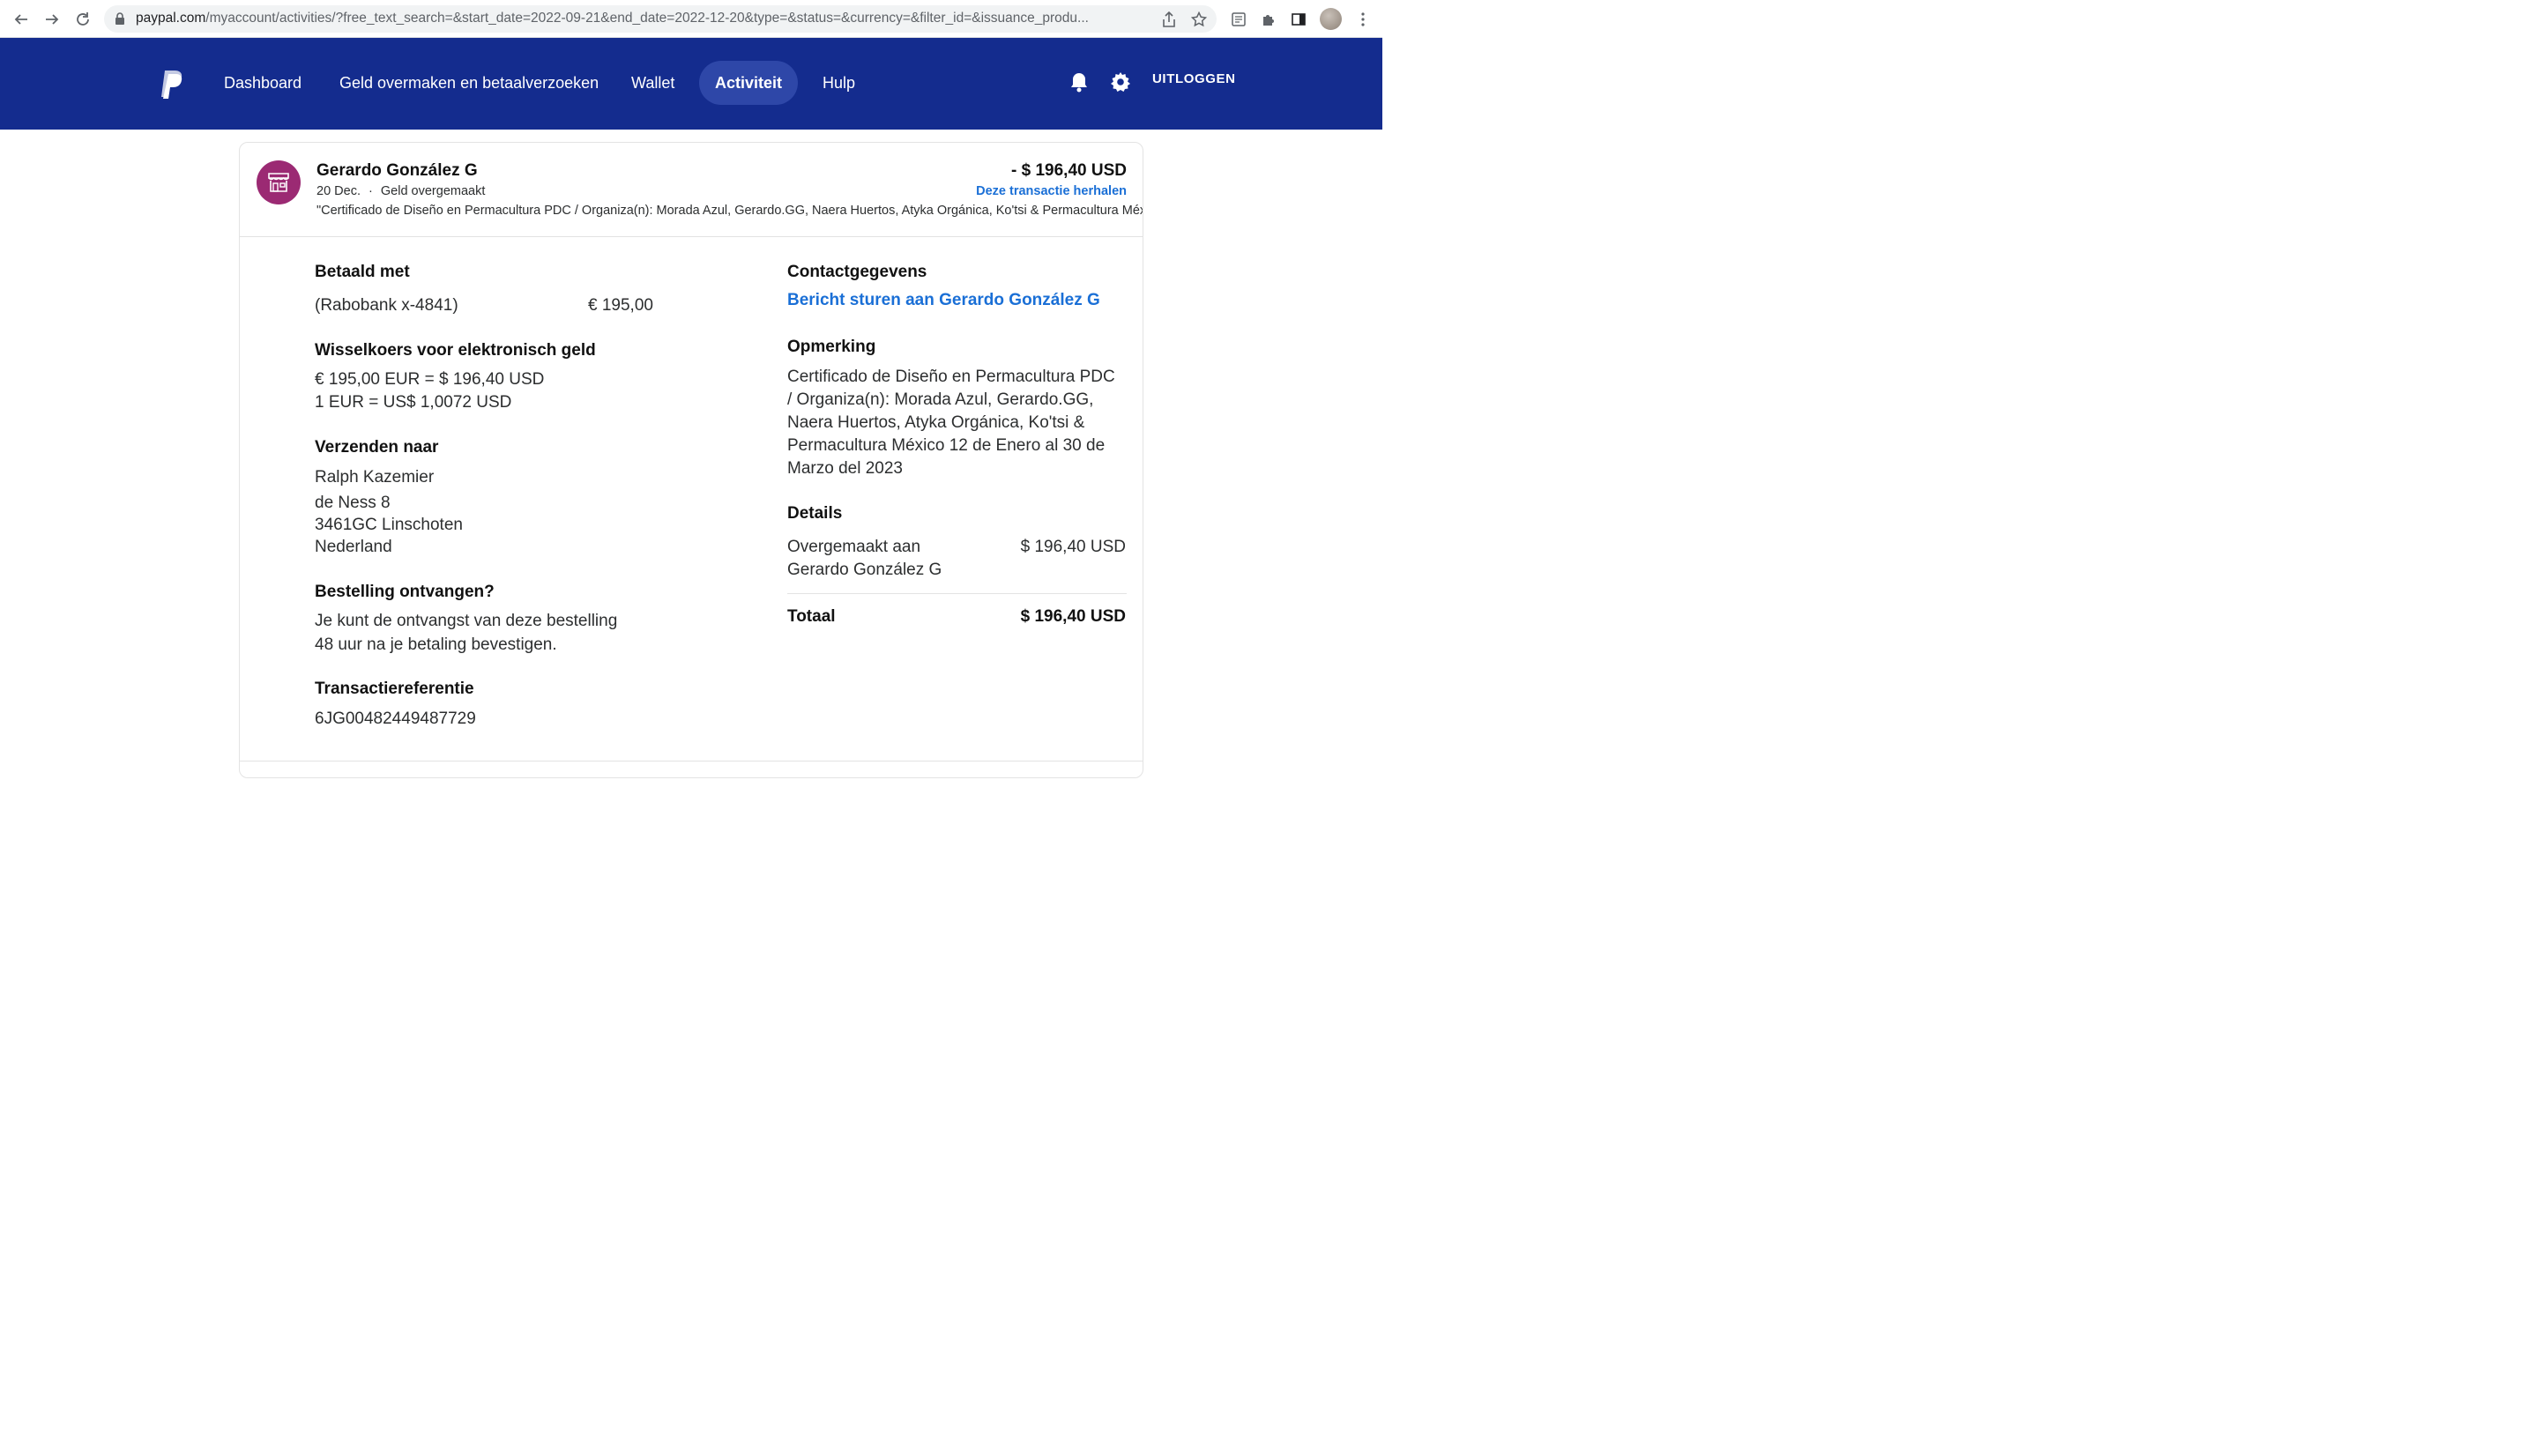 Image resolution: width=2539 pixels, height=1456 pixels. What do you see at coordinates (1268, 19) in the screenshot?
I see `extensions-puzzle-icon` at bounding box center [1268, 19].